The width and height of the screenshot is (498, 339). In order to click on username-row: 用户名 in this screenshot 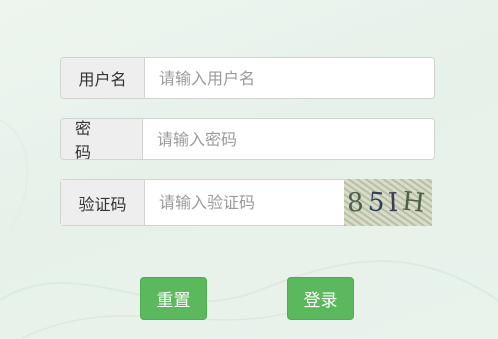, I will do `click(247, 78)`.